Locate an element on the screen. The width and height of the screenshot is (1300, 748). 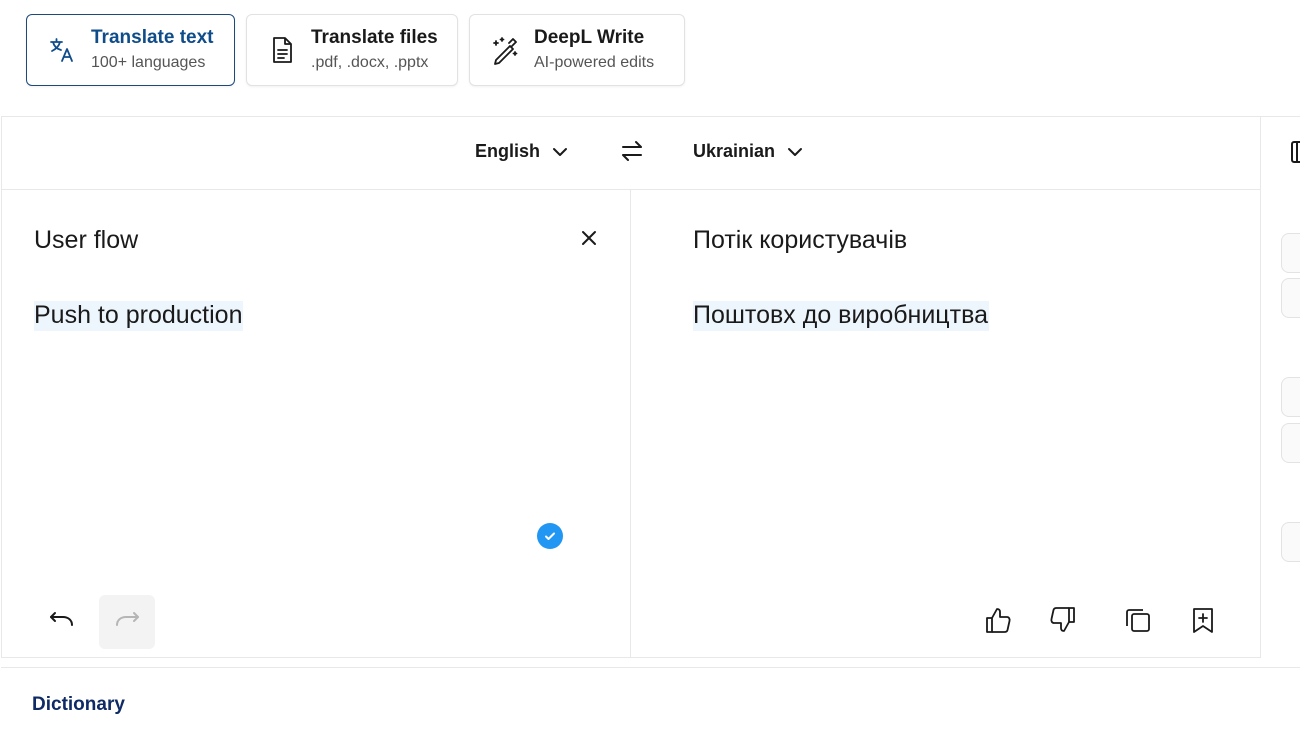
thumbs-up-icon is located at coordinates (998, 622).